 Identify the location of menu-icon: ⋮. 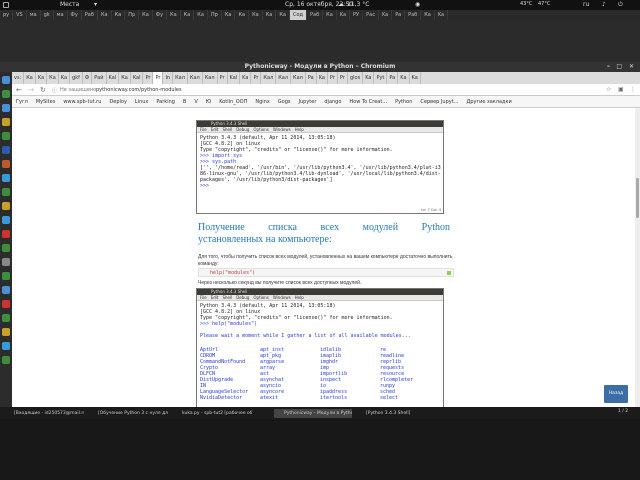
(633, 89).